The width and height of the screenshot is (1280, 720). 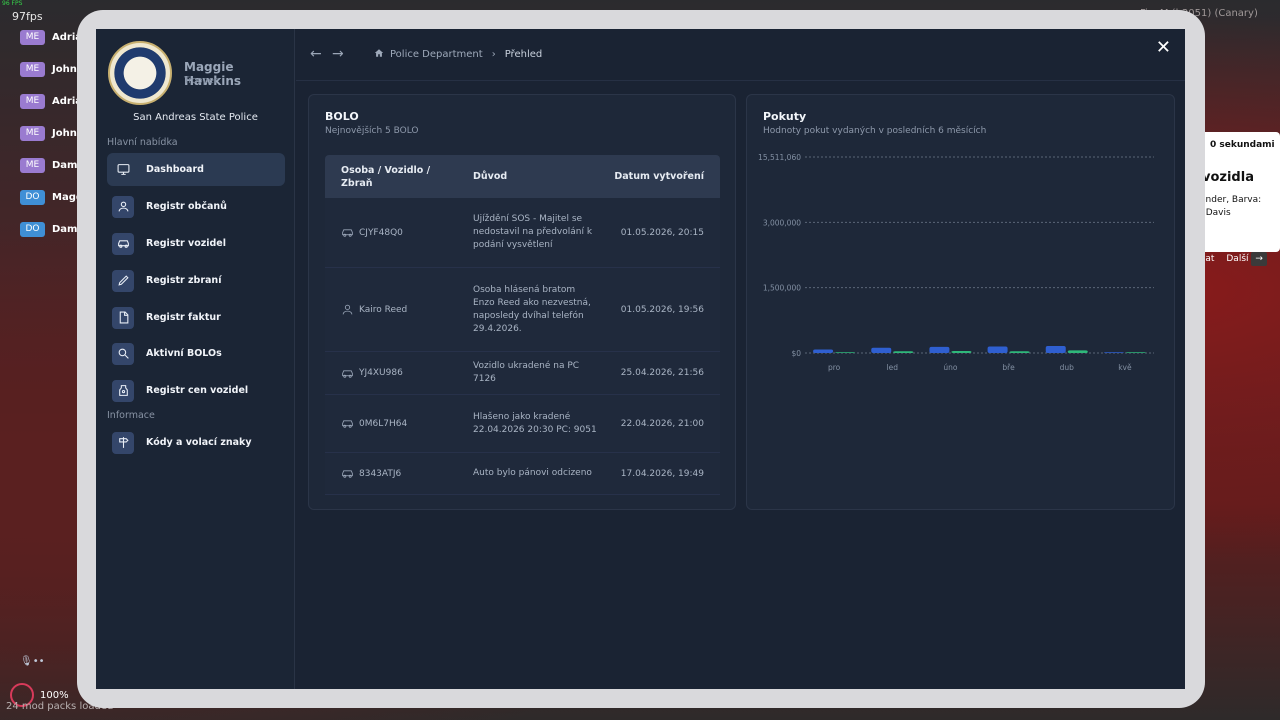 What do you see at coordinates (386, 176) in the screenshot?
I see `column-subject: Osoba / Vozidlo / Zbraň` at bounding box center [386, 176].